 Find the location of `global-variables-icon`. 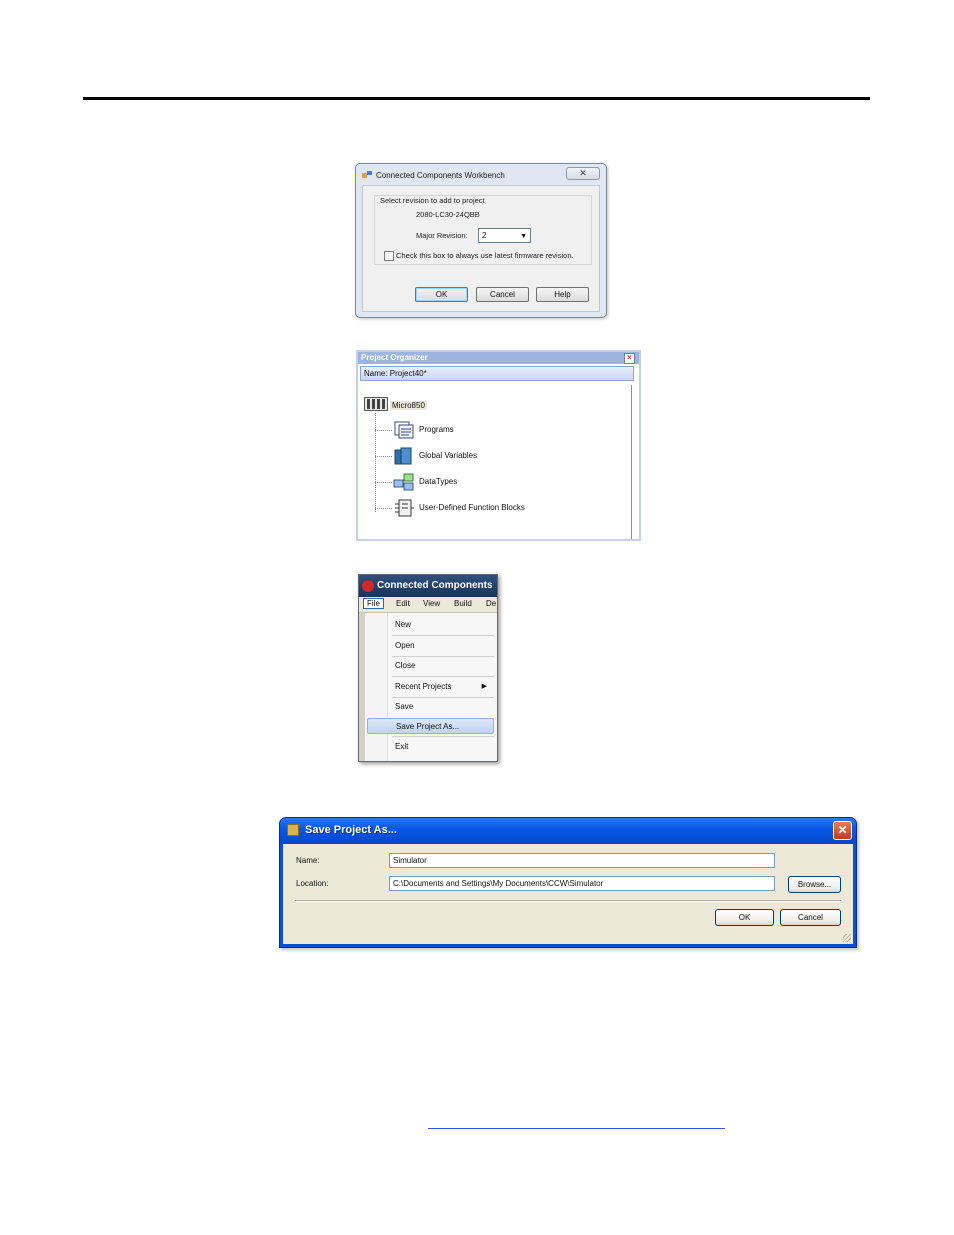

global-variables-icon is located at coordinates (403, 456).